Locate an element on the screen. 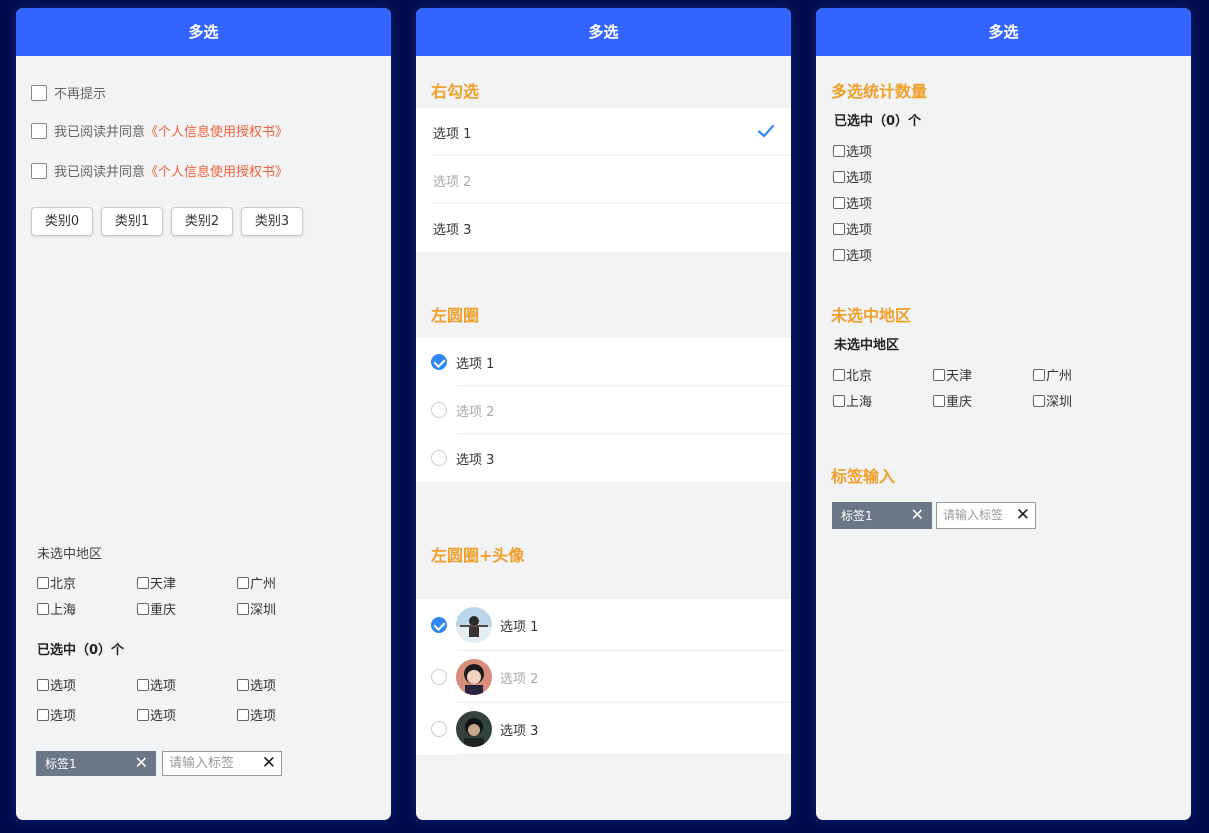 The image size is (1209, 833). checkbox-no-remind: 不再提示 is located at coordinates (68, 92).